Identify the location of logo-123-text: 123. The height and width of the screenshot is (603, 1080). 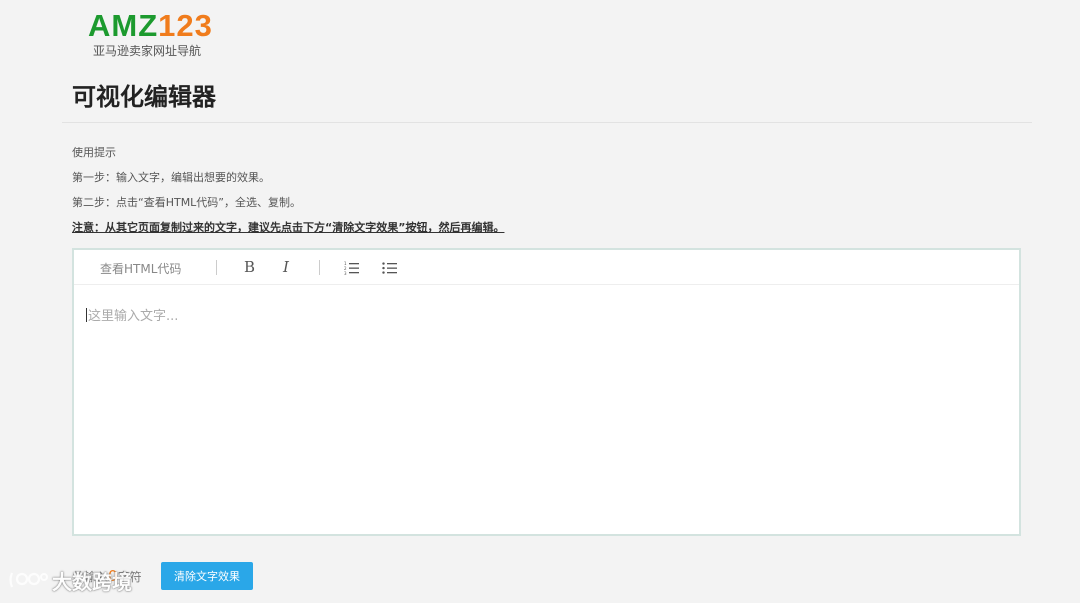
(185, 25).